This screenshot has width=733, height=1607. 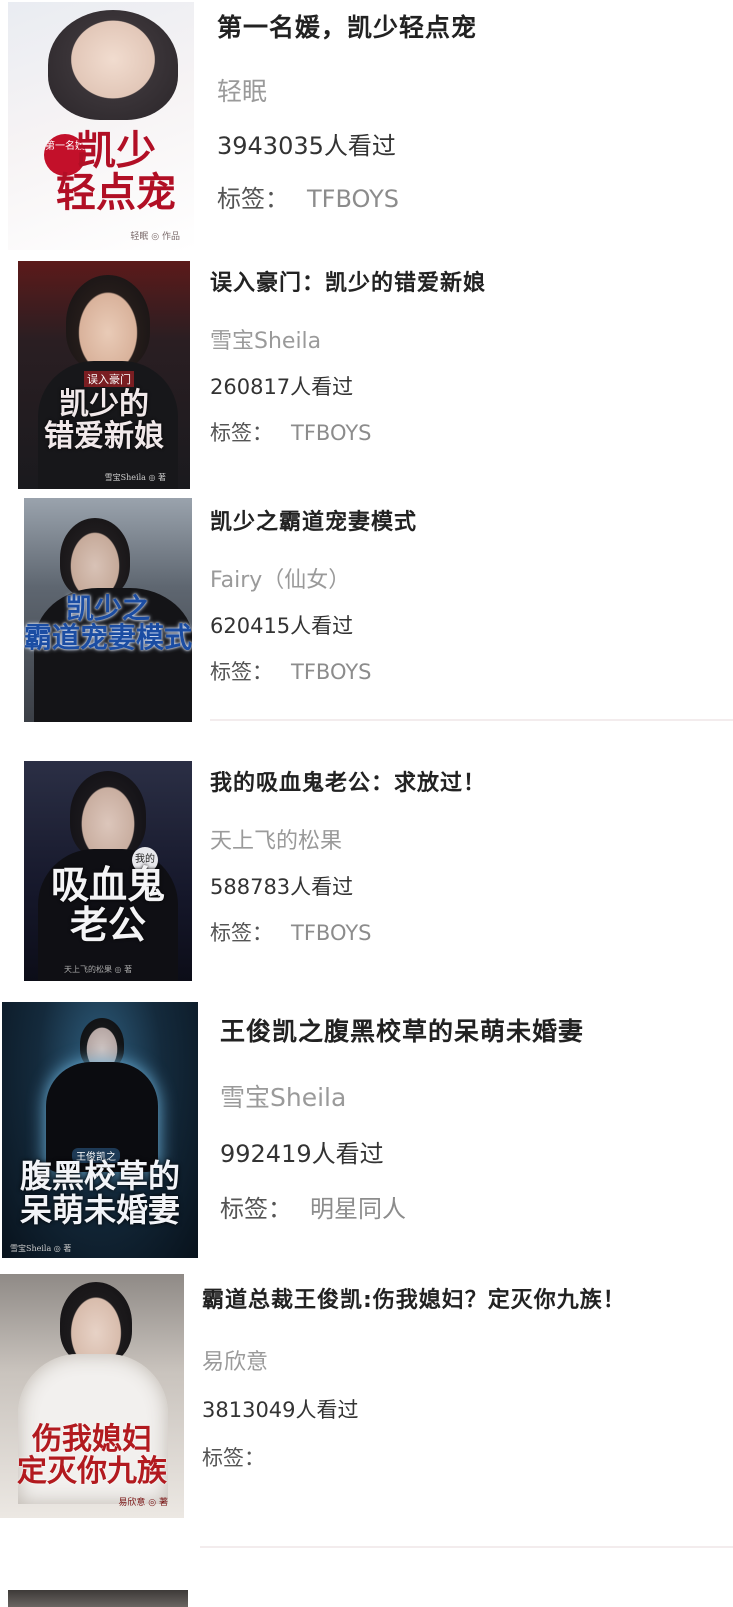 I want to click on cover-title: 凯少的 错爱新娘, so click(x=104, y=420).